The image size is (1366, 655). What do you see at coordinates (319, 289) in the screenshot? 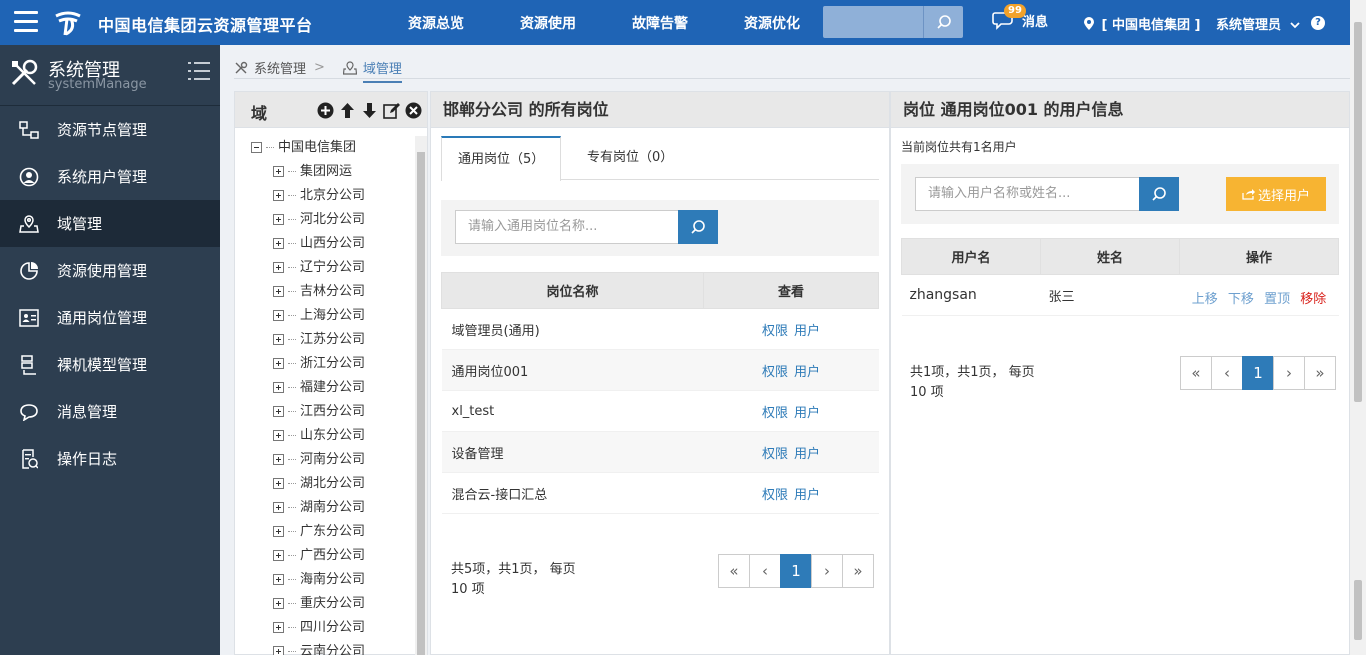
I see `tree-node: 吉林分公司` at bounding box center [319, 289].